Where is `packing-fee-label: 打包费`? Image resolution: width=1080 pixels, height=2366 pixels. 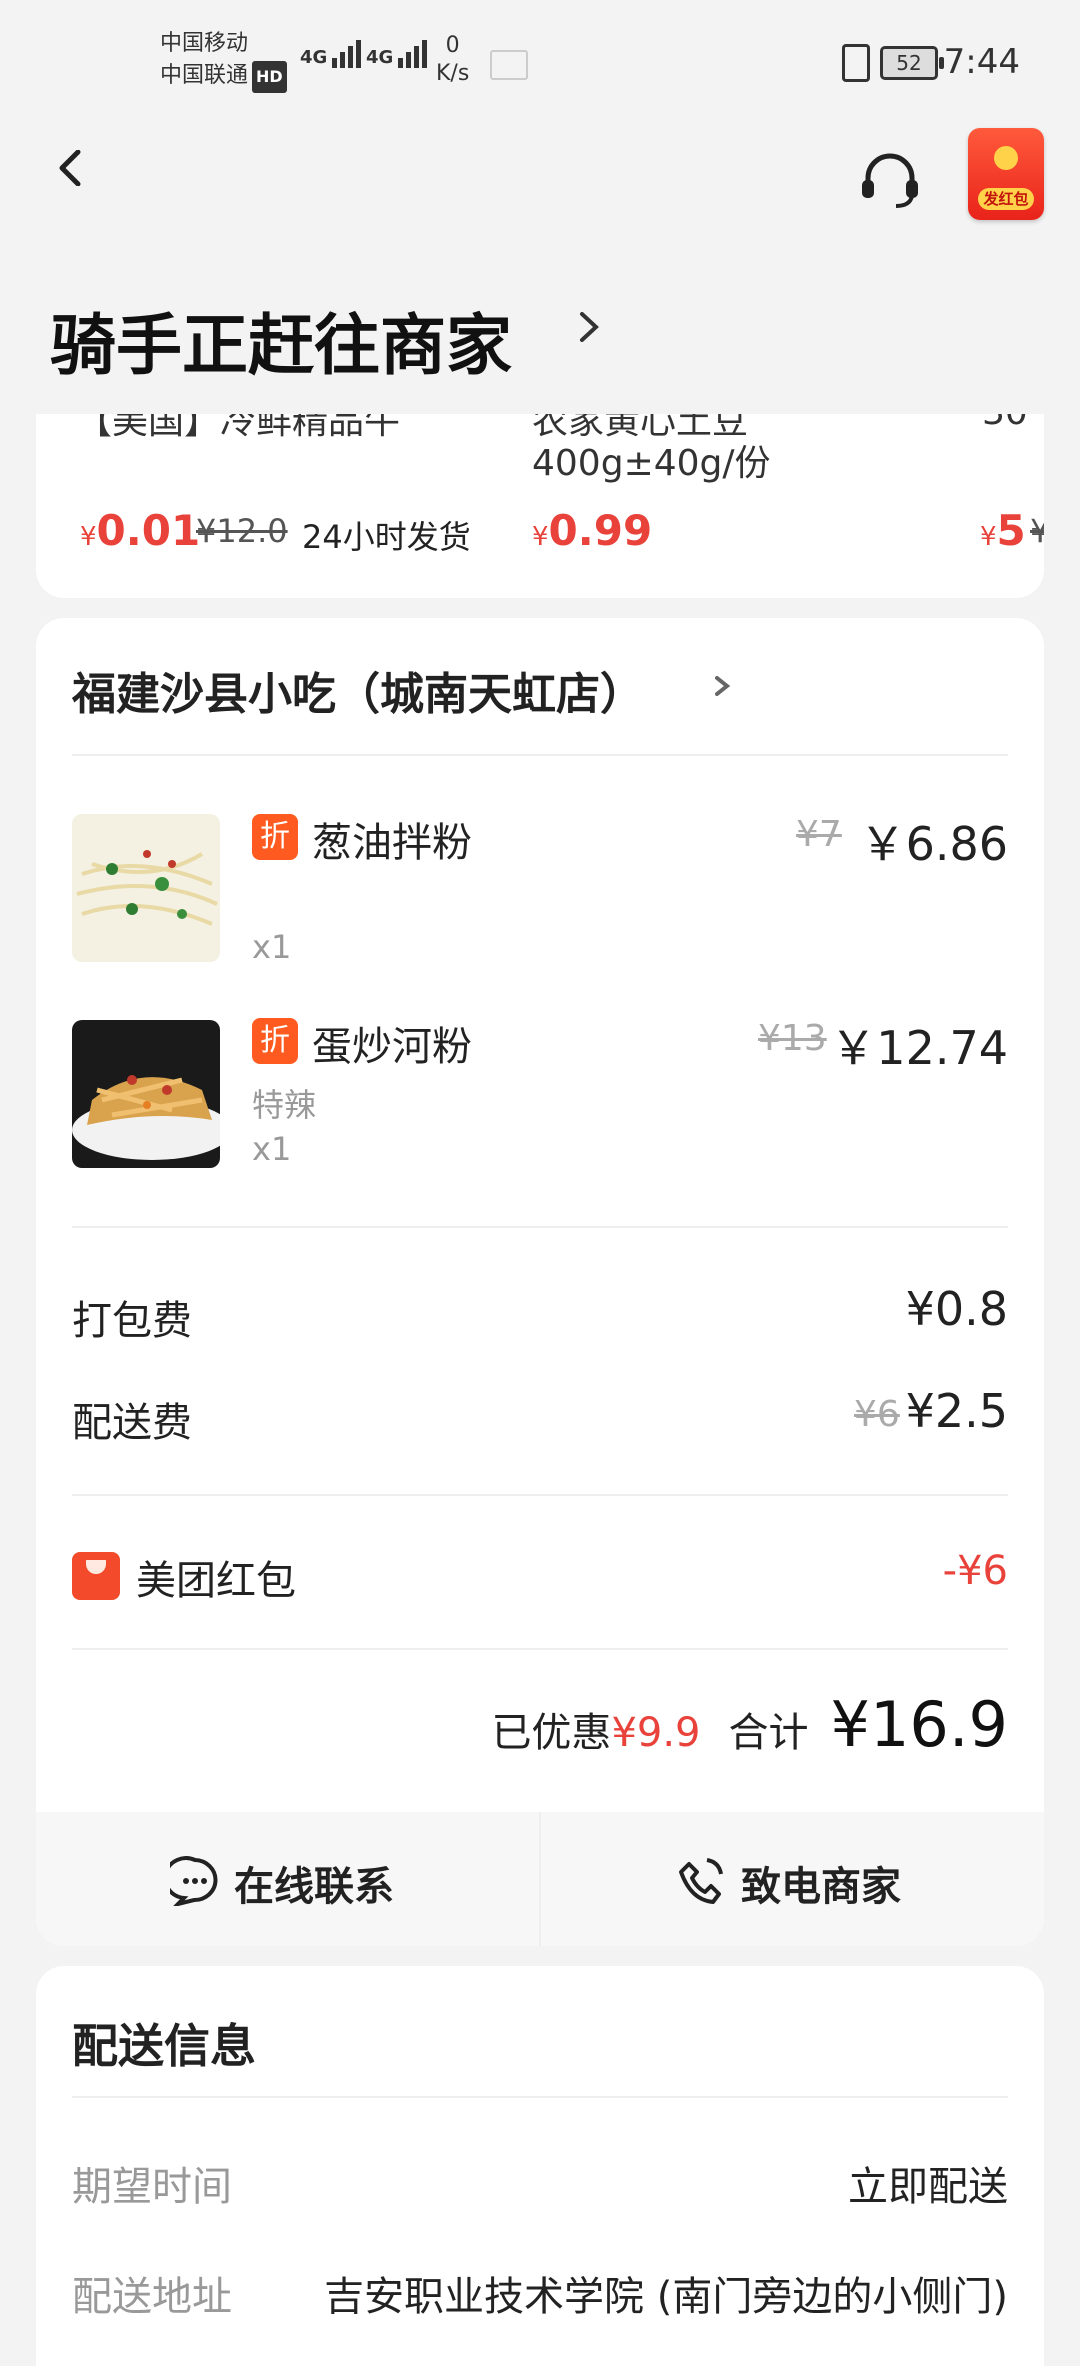 packing-fee-label: 打包费 is located at coordinates (132, 1321).